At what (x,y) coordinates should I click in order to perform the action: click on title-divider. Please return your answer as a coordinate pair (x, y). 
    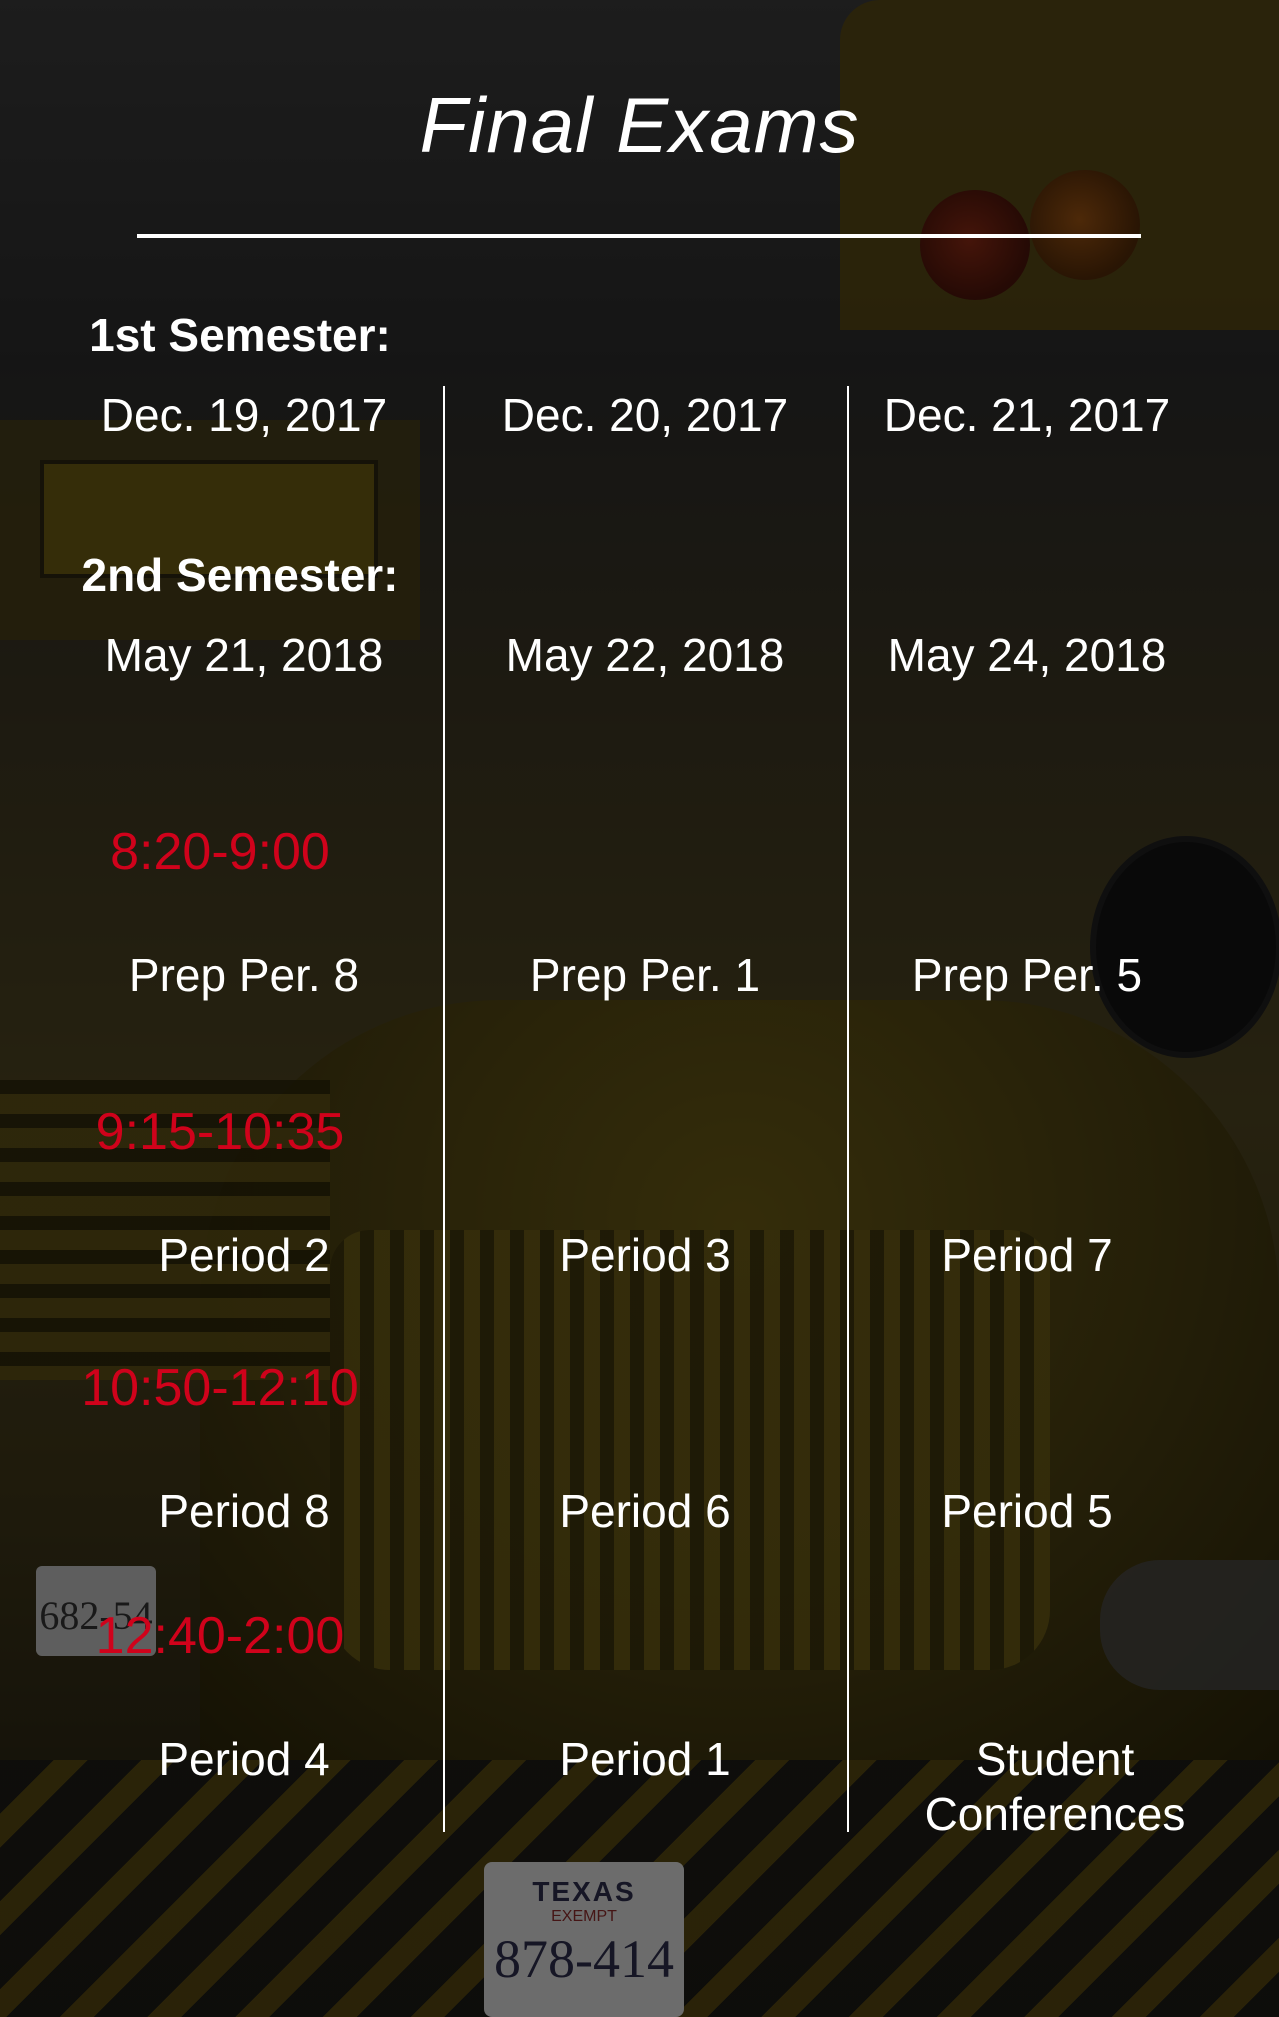
    Looking at the image, I should click on (639, 236).